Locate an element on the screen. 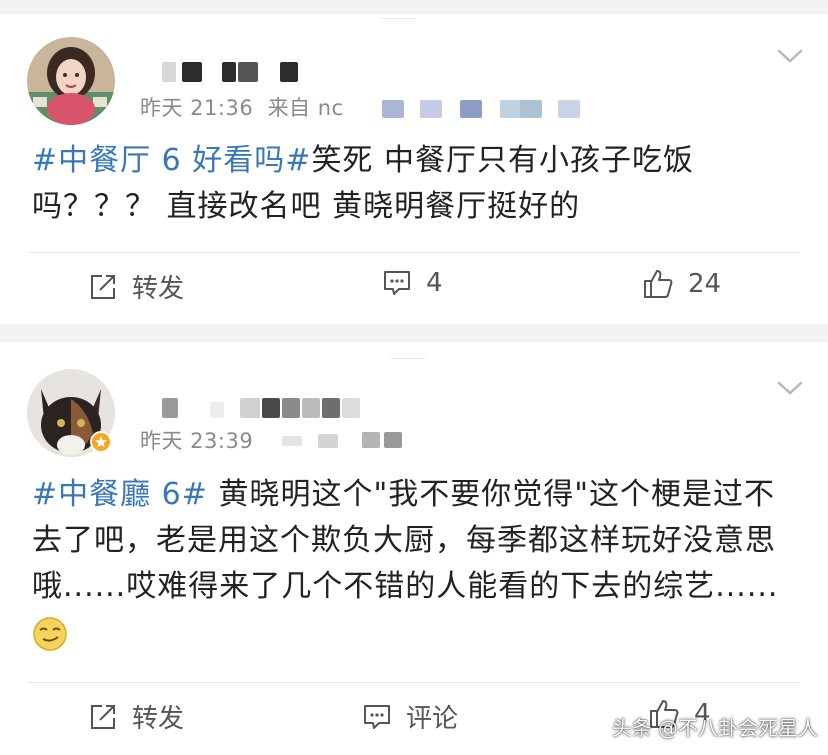 The image size is (828, 755). comment-count: 4 is located at coordinates (434, 283).